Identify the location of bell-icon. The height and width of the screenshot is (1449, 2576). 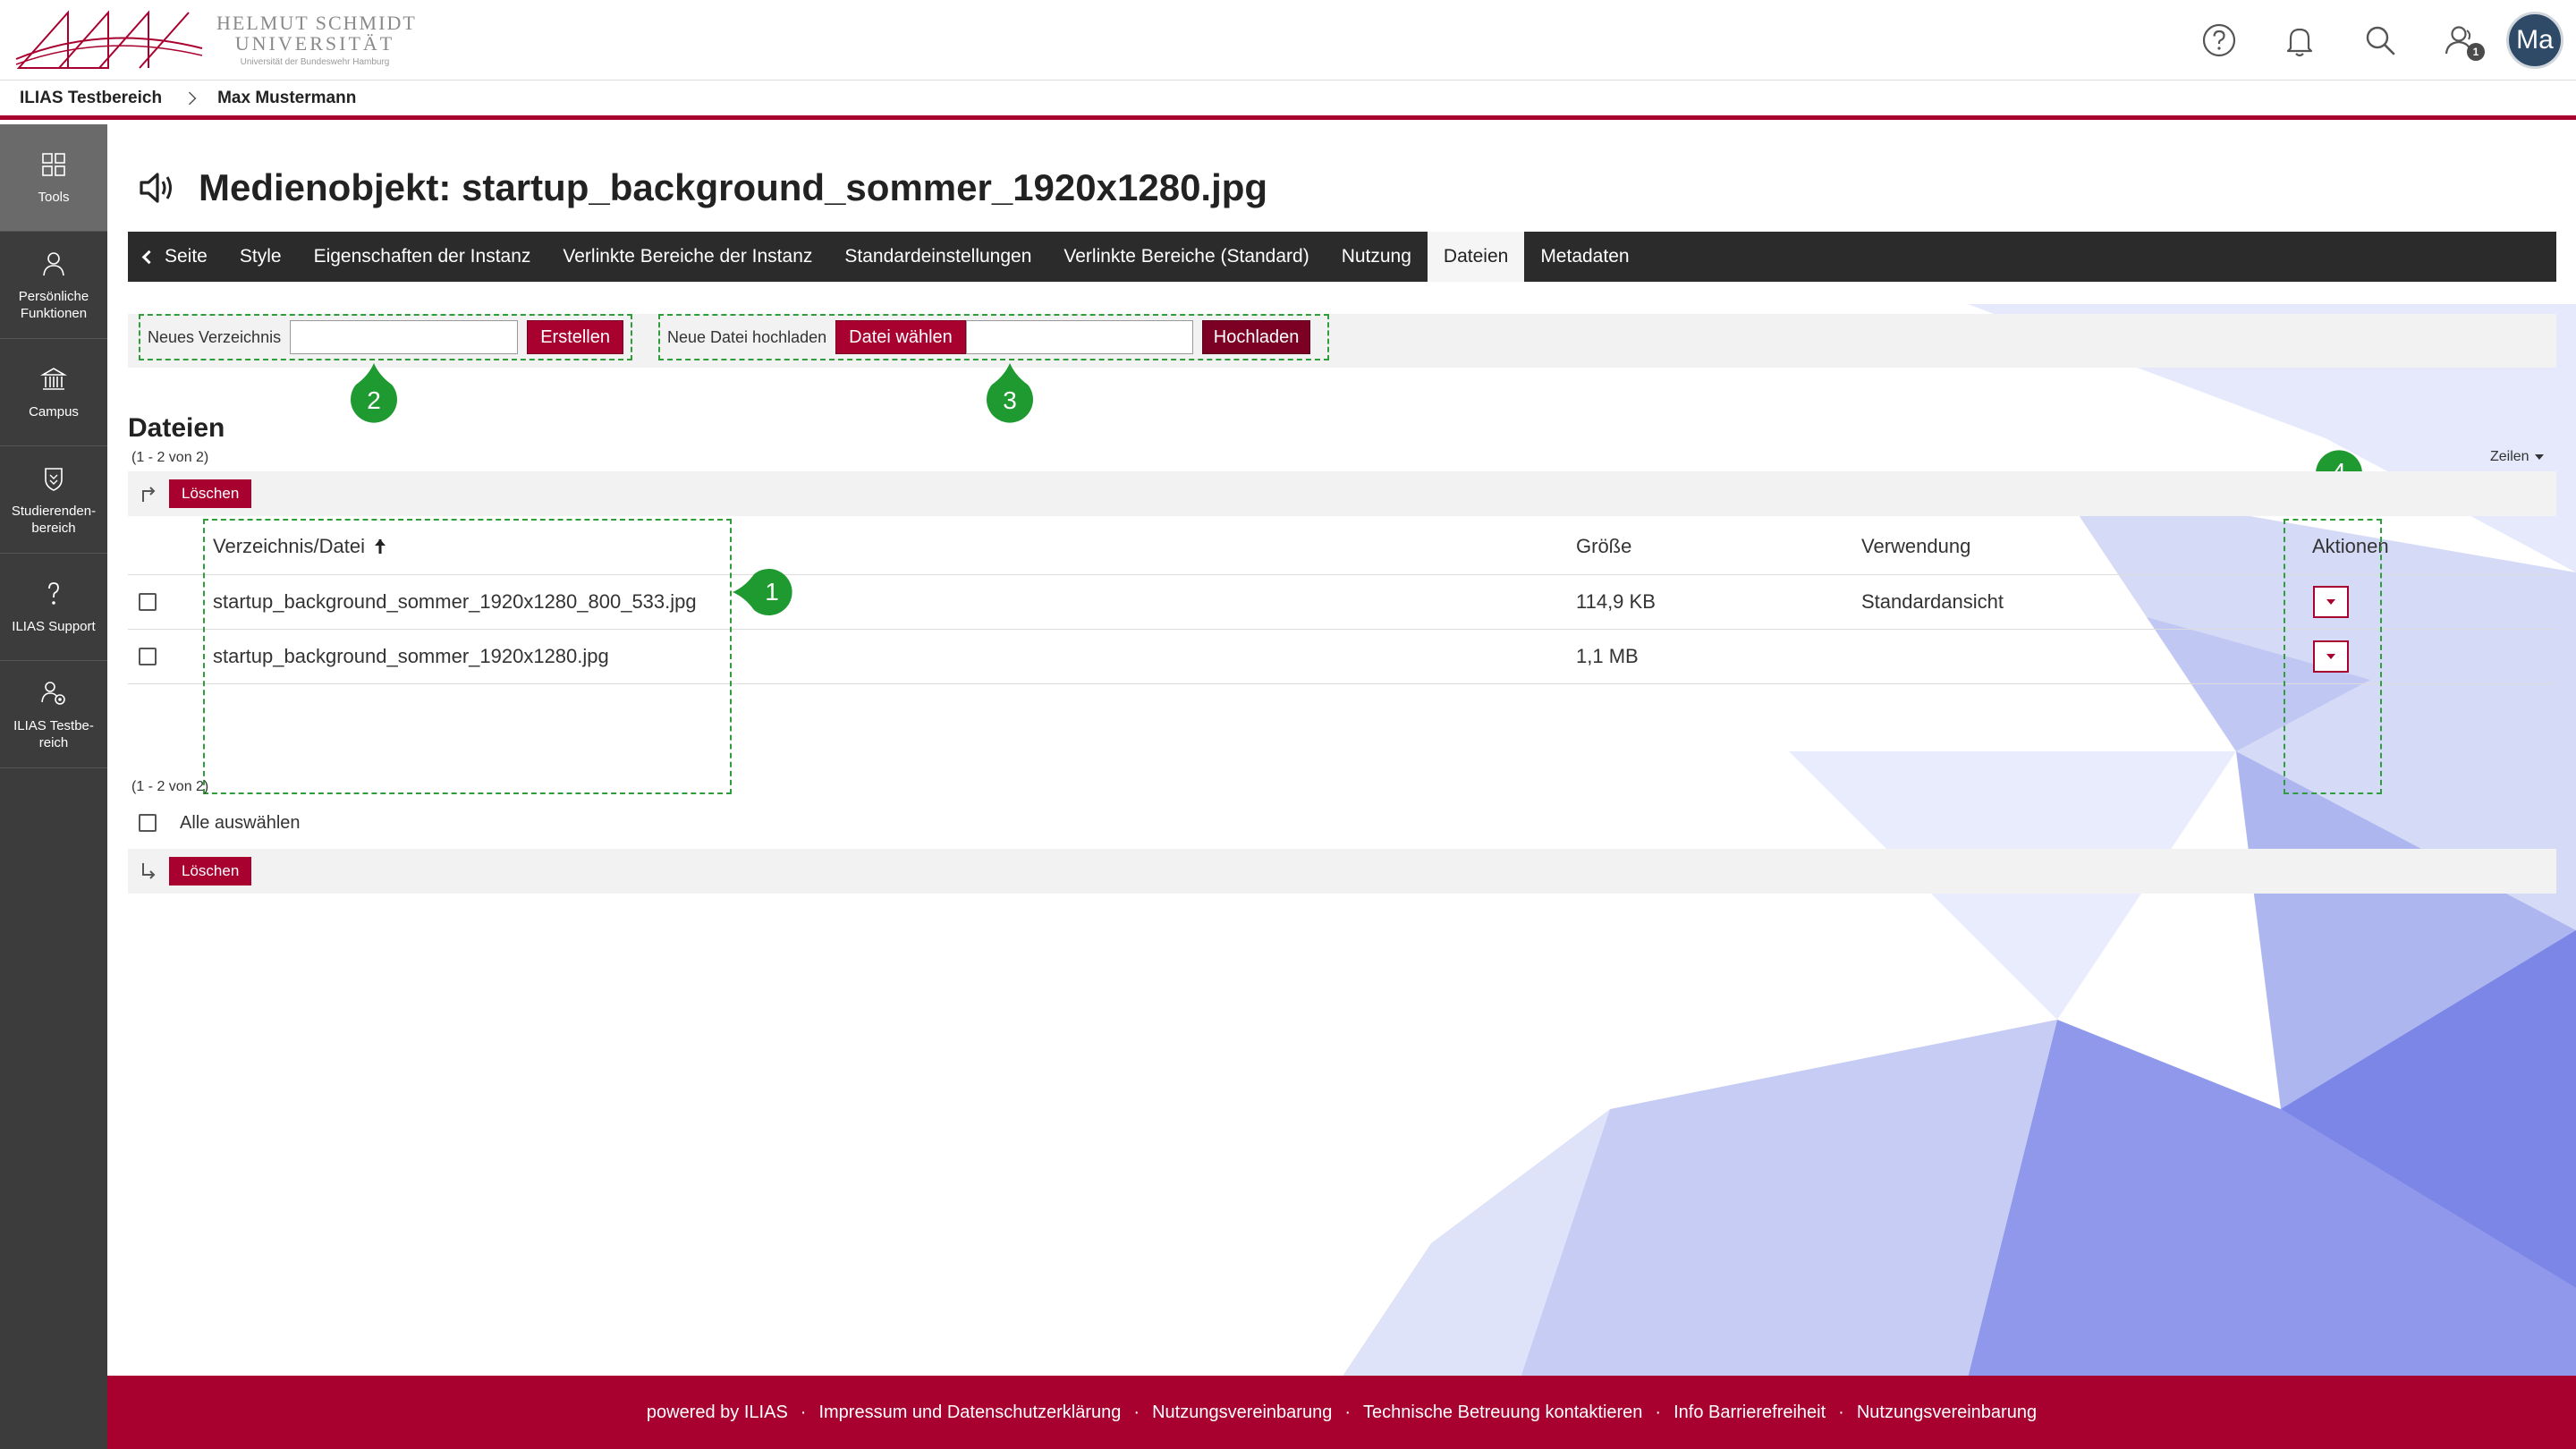
(2299, 42).